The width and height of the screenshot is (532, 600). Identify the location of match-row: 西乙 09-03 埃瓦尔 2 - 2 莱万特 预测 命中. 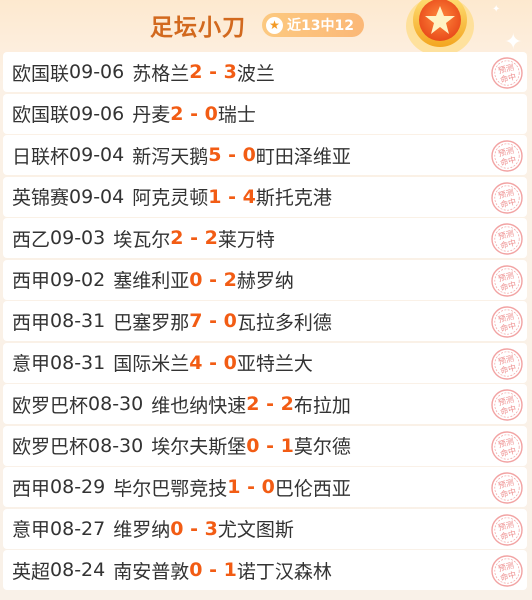
(265, 238).